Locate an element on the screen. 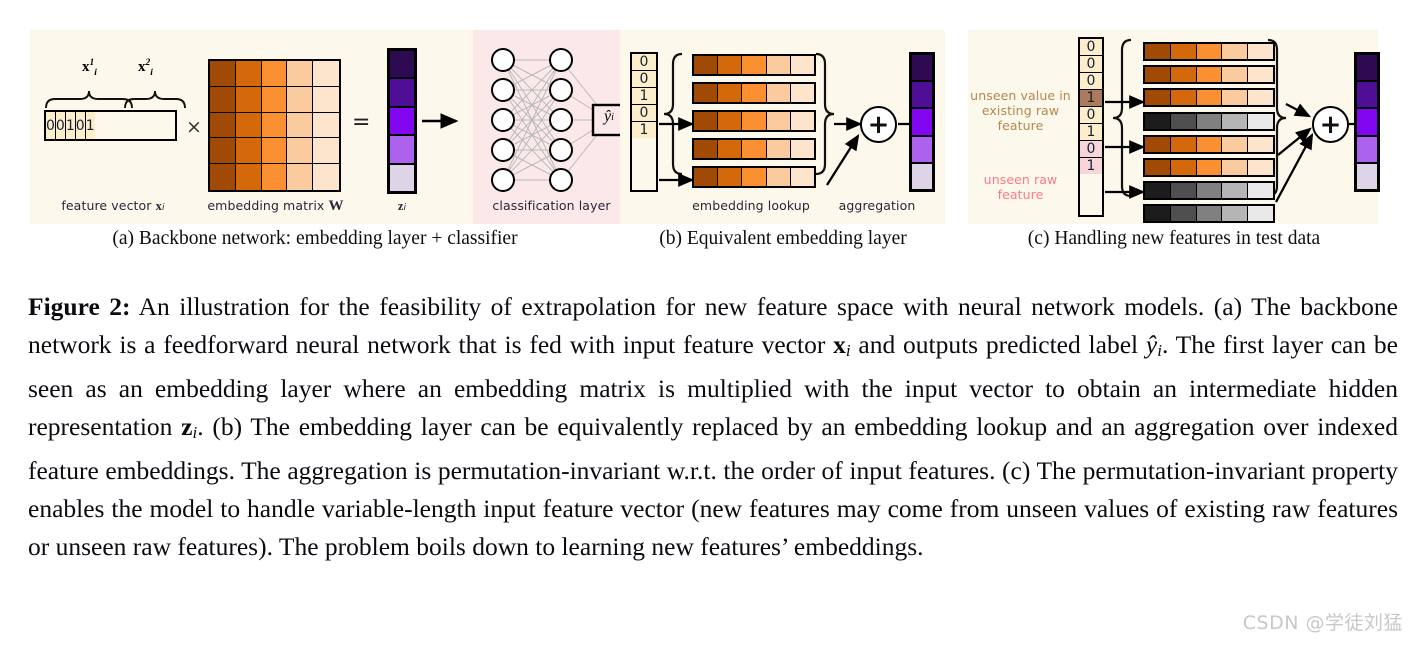  equals-symbol: = is located at coordinates (361, 122).